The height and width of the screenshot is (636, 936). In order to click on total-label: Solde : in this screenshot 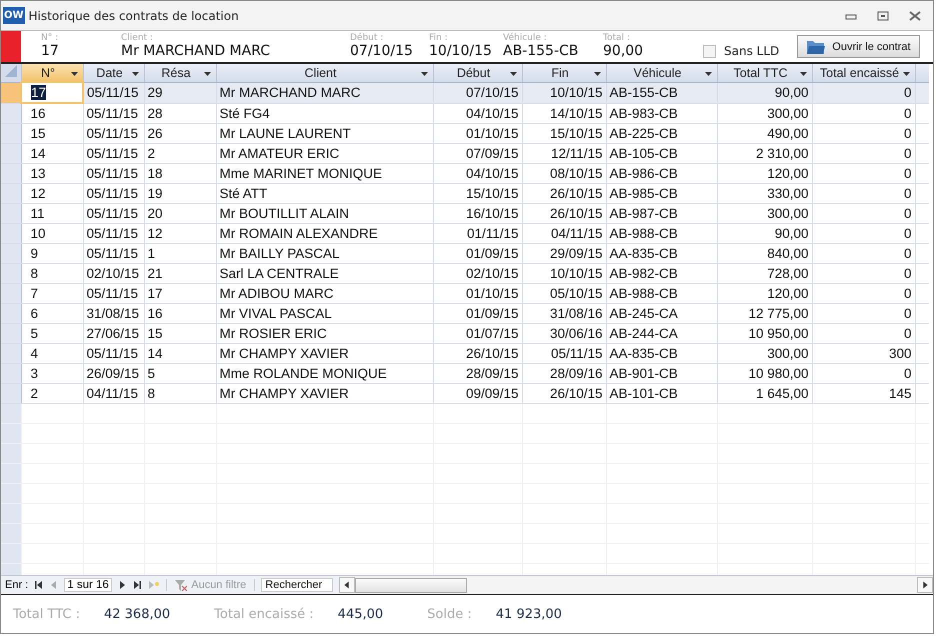, I will do `click(449, 614)`.